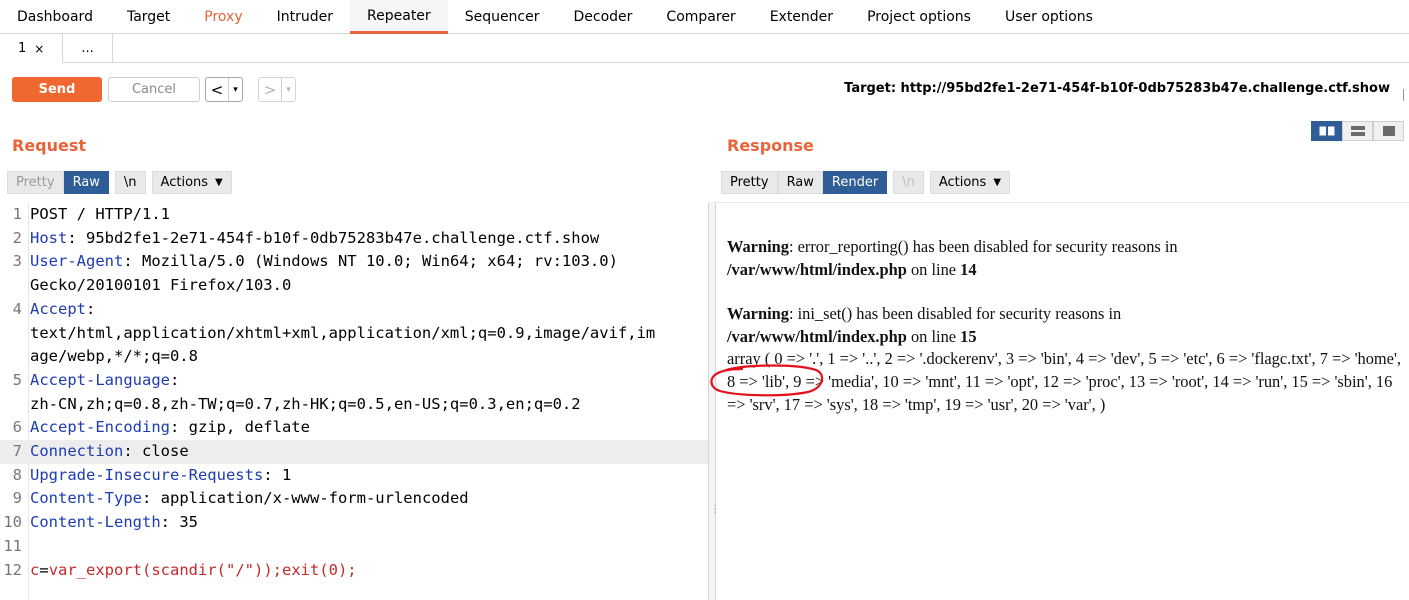  What do you see at coordinates (305, 17) in the screenshot?
I see `tab-intruder: Intruder` at bounding box center [305, 17].